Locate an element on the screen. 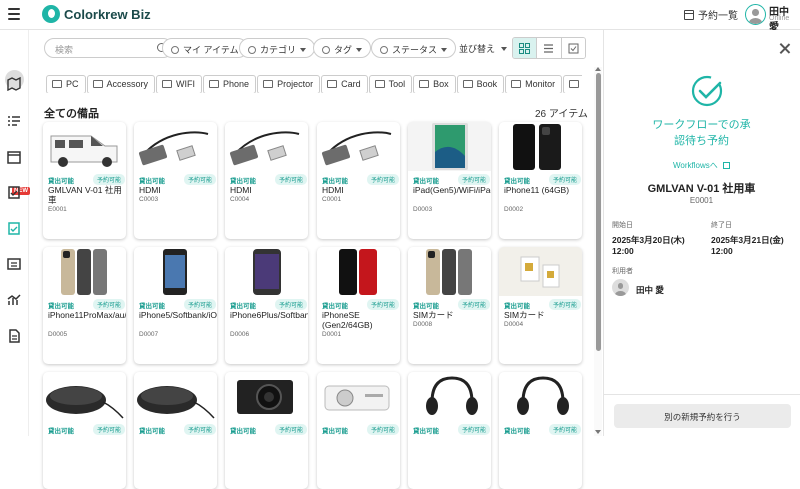 The image size is (800, 489). category-chip: Tool is located at coordinates (390, 84).